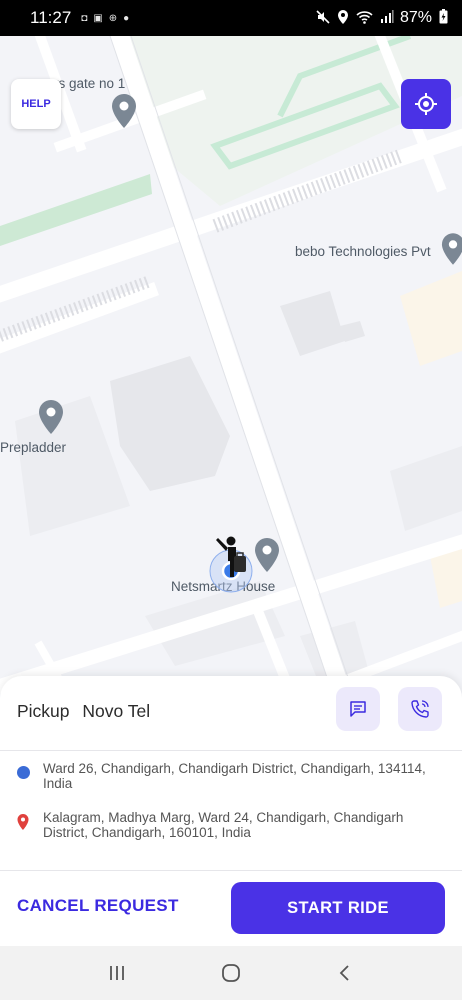 This screenshot has width=462, height=1000. I want to click on back-icon, so click(344, 973).